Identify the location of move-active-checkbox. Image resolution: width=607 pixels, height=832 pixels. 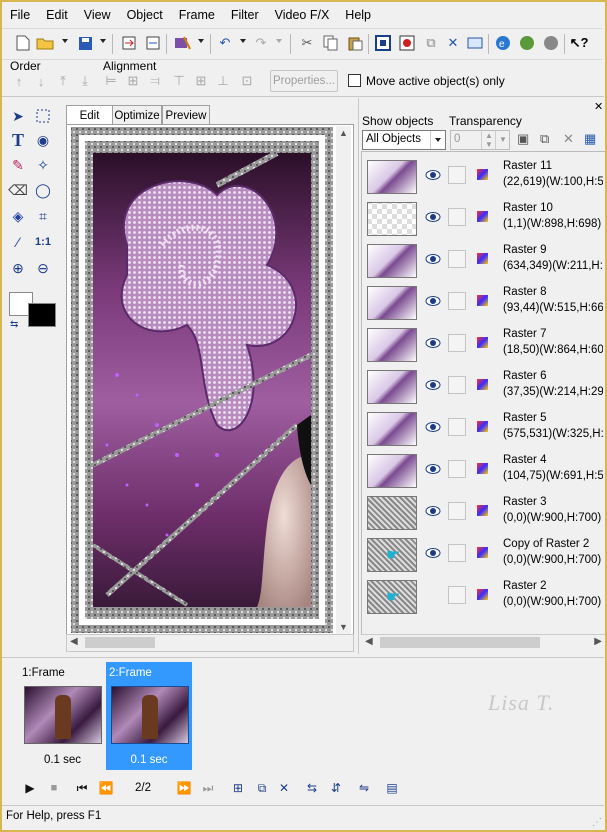
(354, 80).